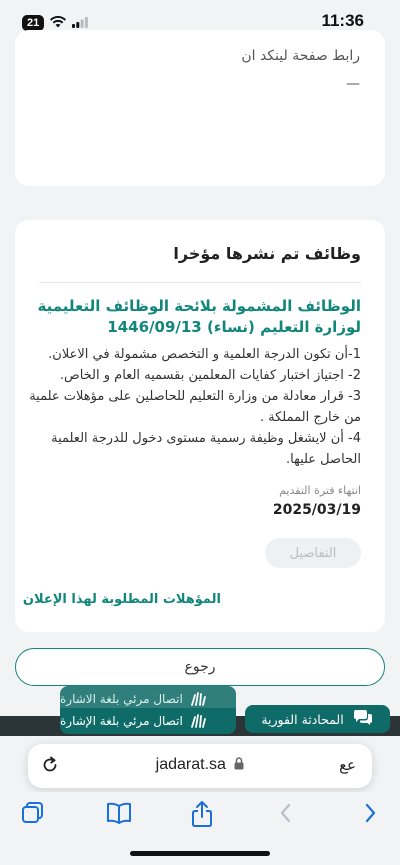  What do you see at coordinates (190, 764) in the screenshot?
I see `url-text: jadarat.sa` at bounding box center [190, 764].